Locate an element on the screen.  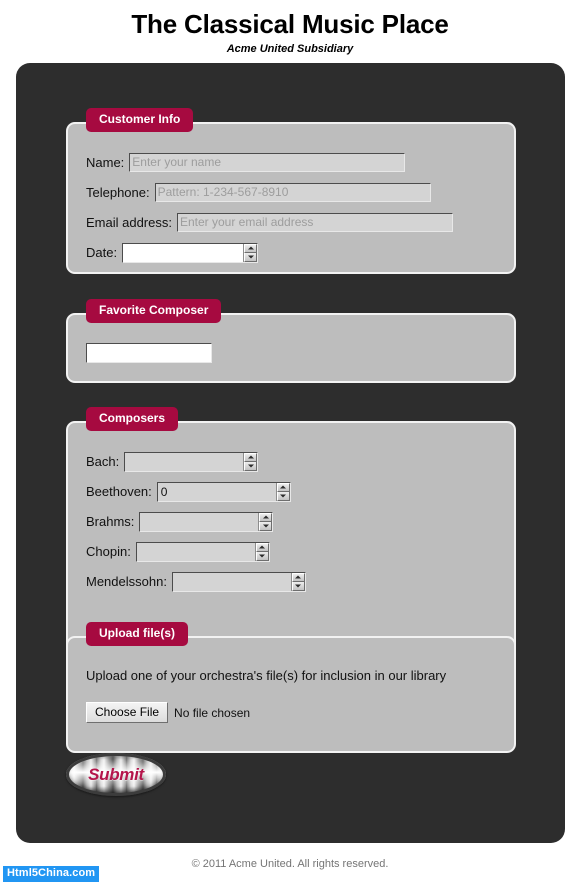
legend-favorite-composer: Favorite Composer is located at coordinates (154, 311).